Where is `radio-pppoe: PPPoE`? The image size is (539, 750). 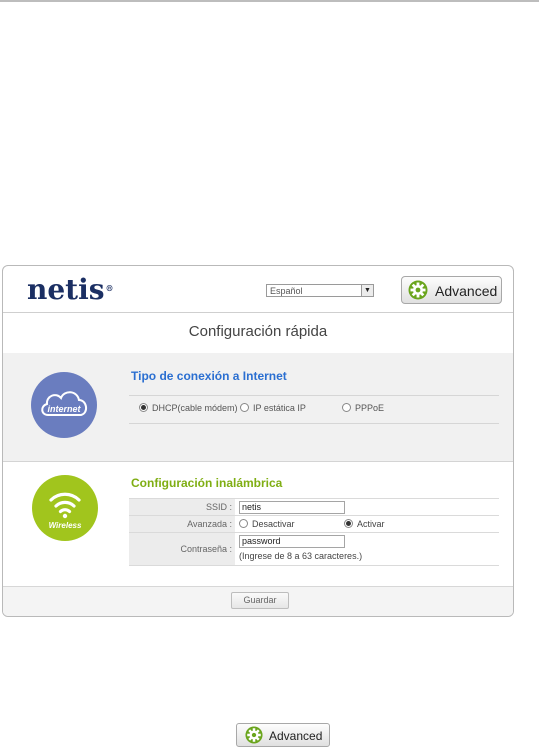
radio-pppoe: PPPoE is located at coordinates (363, 408).